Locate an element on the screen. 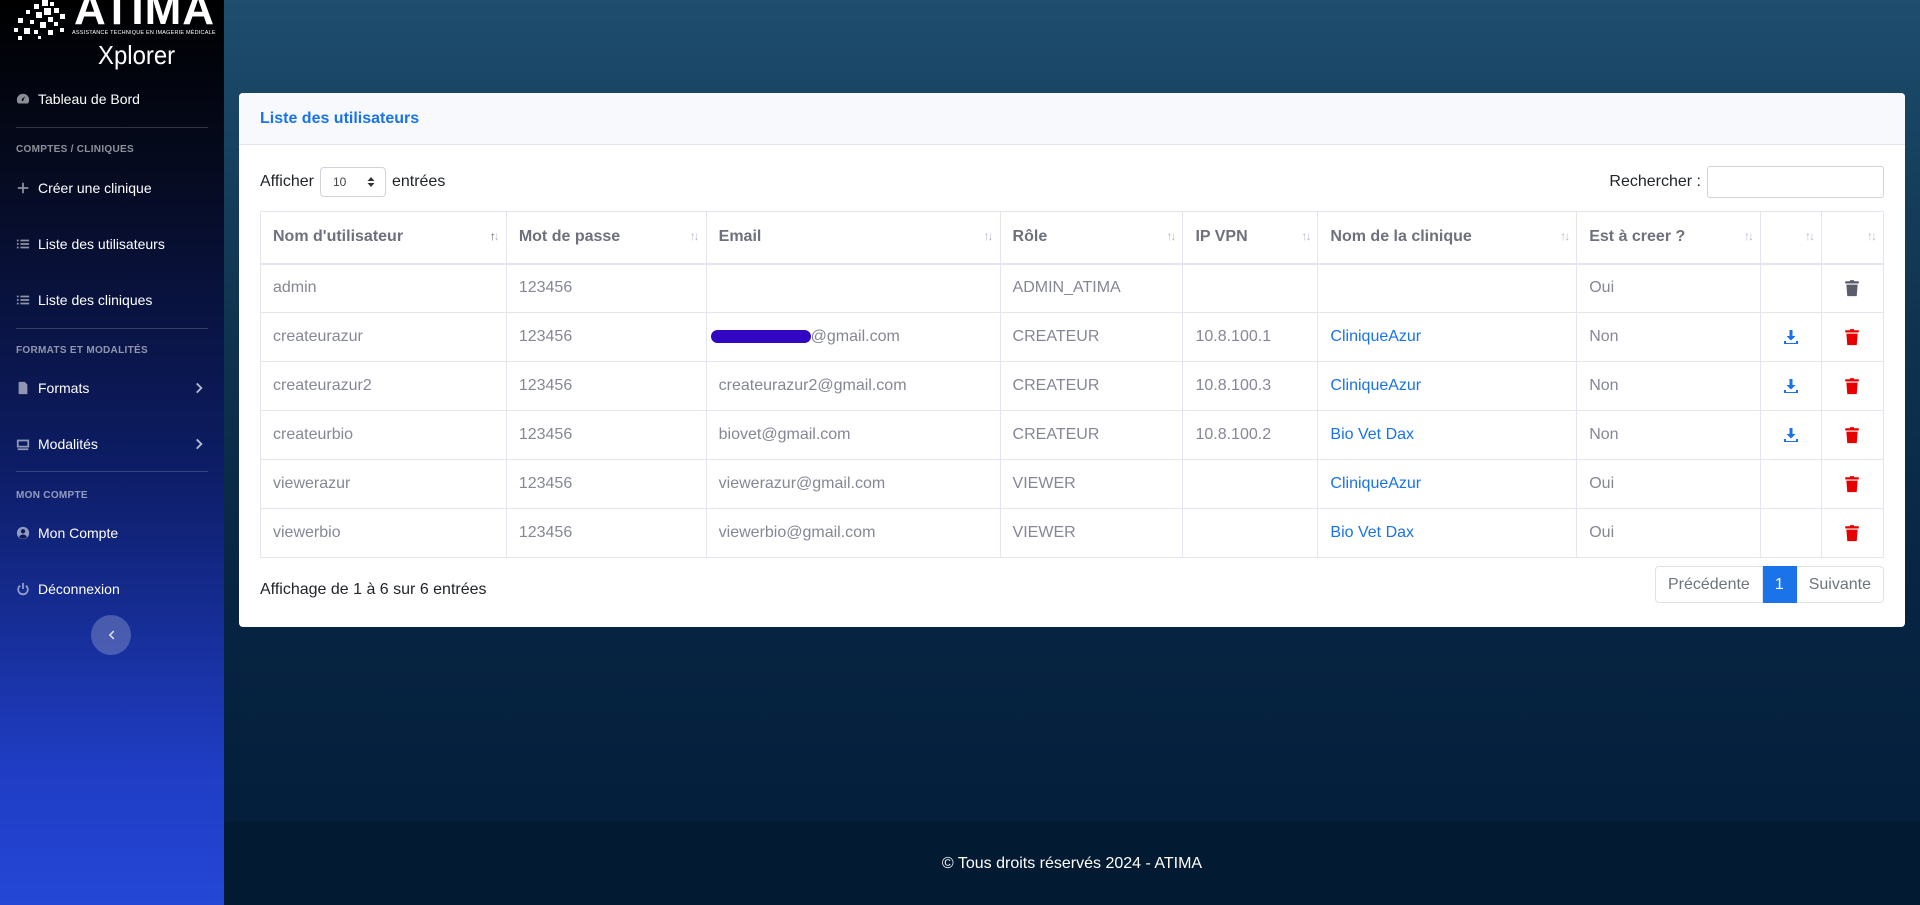  sidebar-item-label: Créer une clinique is located at coordinates (95, 188).